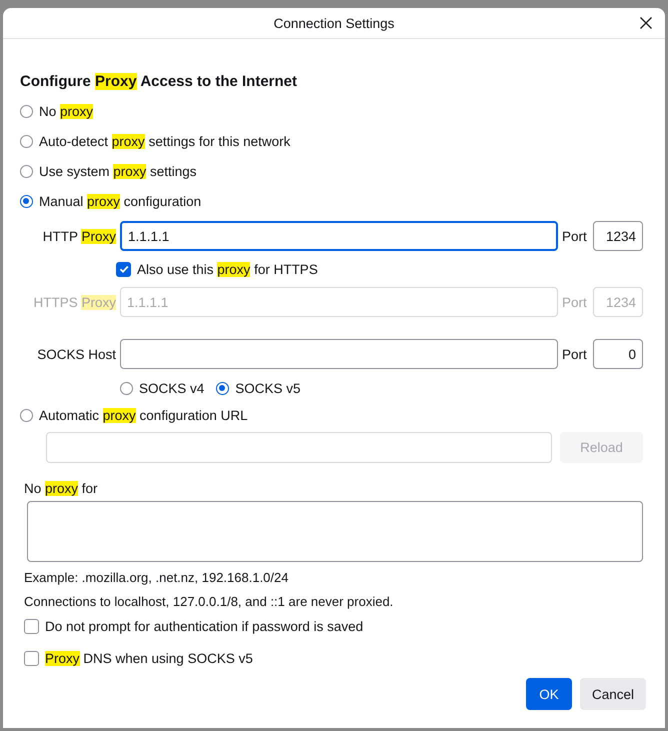 The image size is (668, 731). I want to click on cancel-button: Cancel, so click(613, 694).